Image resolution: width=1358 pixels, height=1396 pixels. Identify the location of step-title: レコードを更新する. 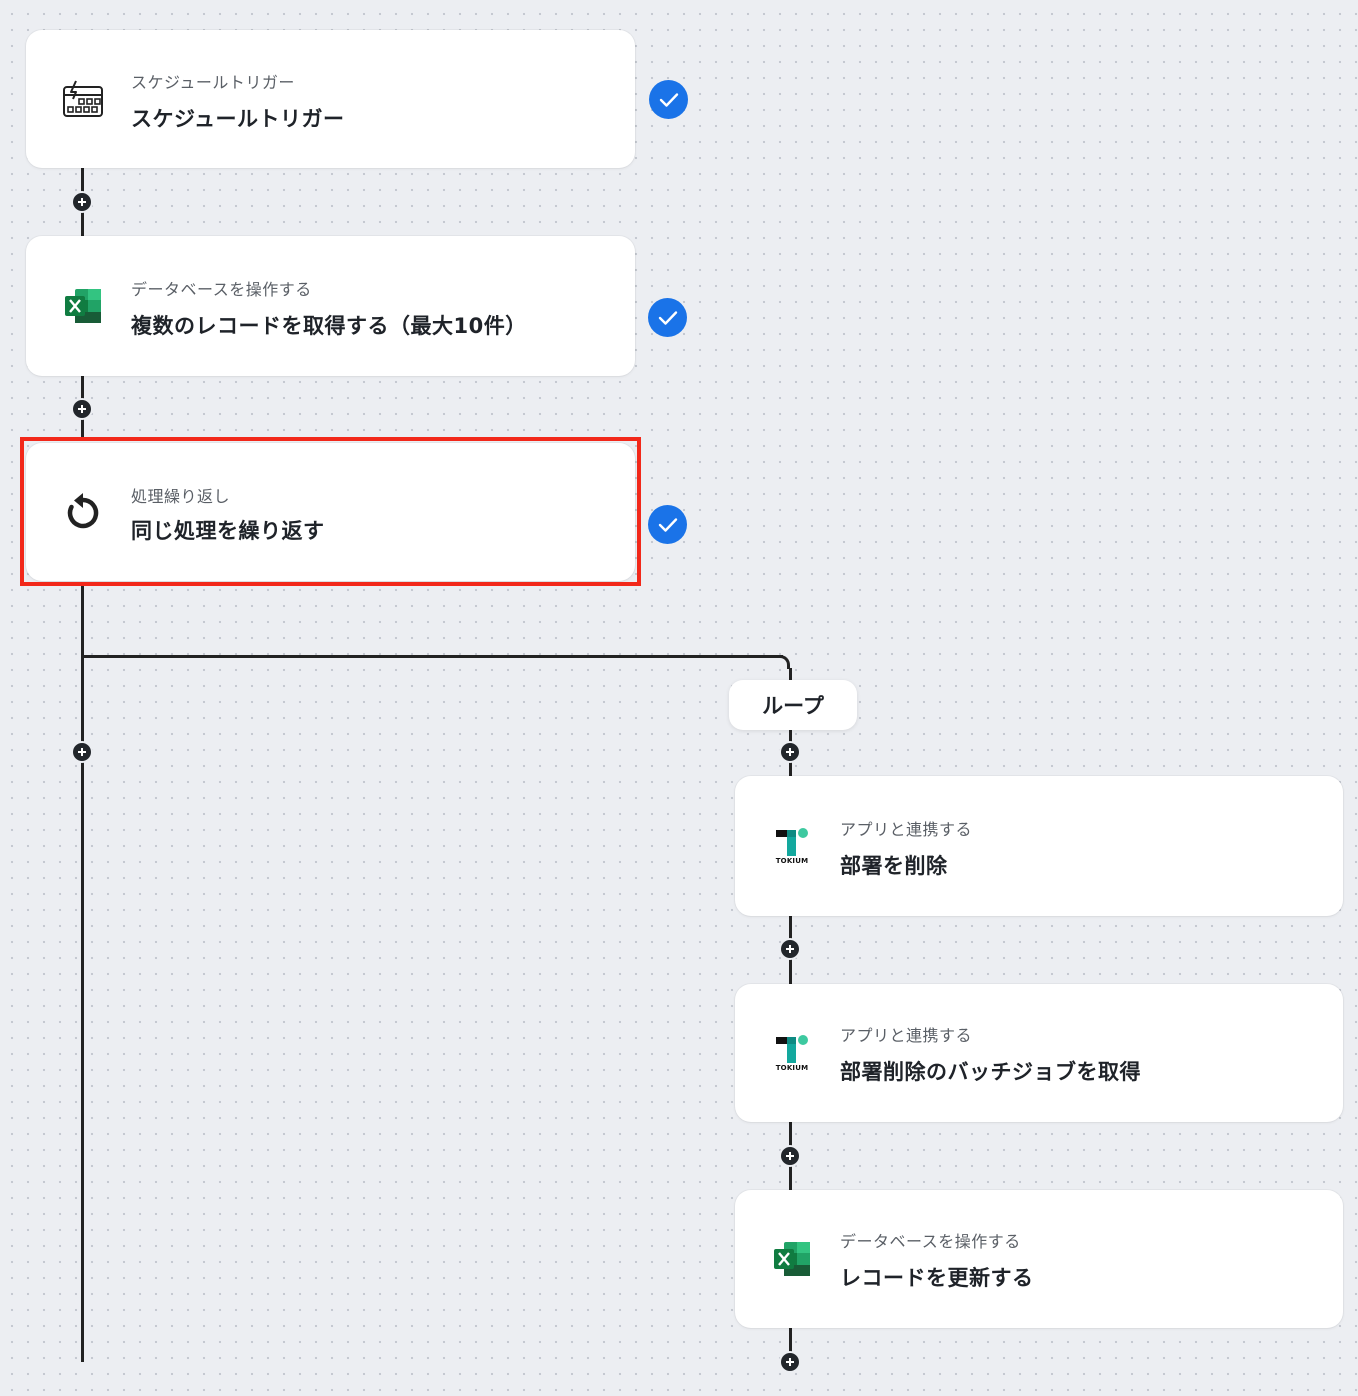
(937, 1278).